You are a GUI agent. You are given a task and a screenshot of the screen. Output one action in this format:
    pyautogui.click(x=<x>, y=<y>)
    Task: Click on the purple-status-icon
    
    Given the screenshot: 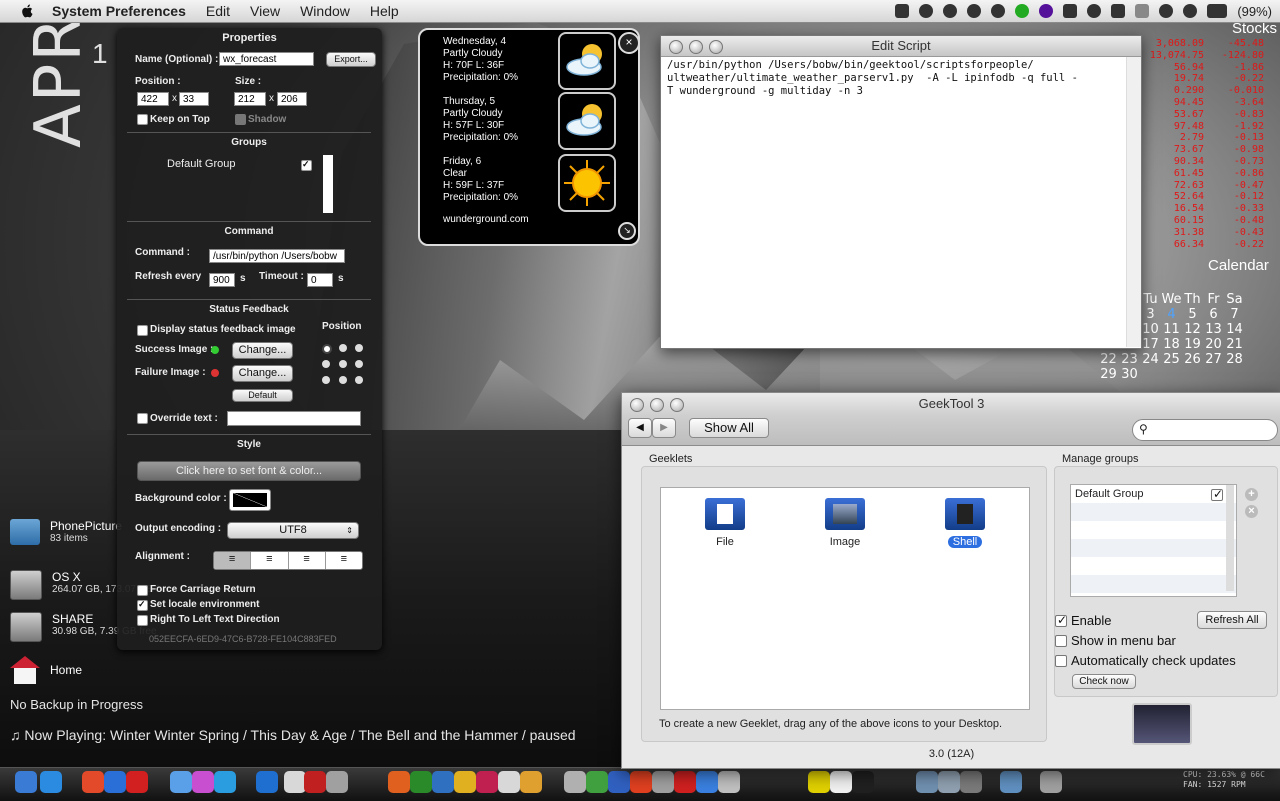 What is the action you would take?
    pyautogui.click(x=1046, y=11)
    